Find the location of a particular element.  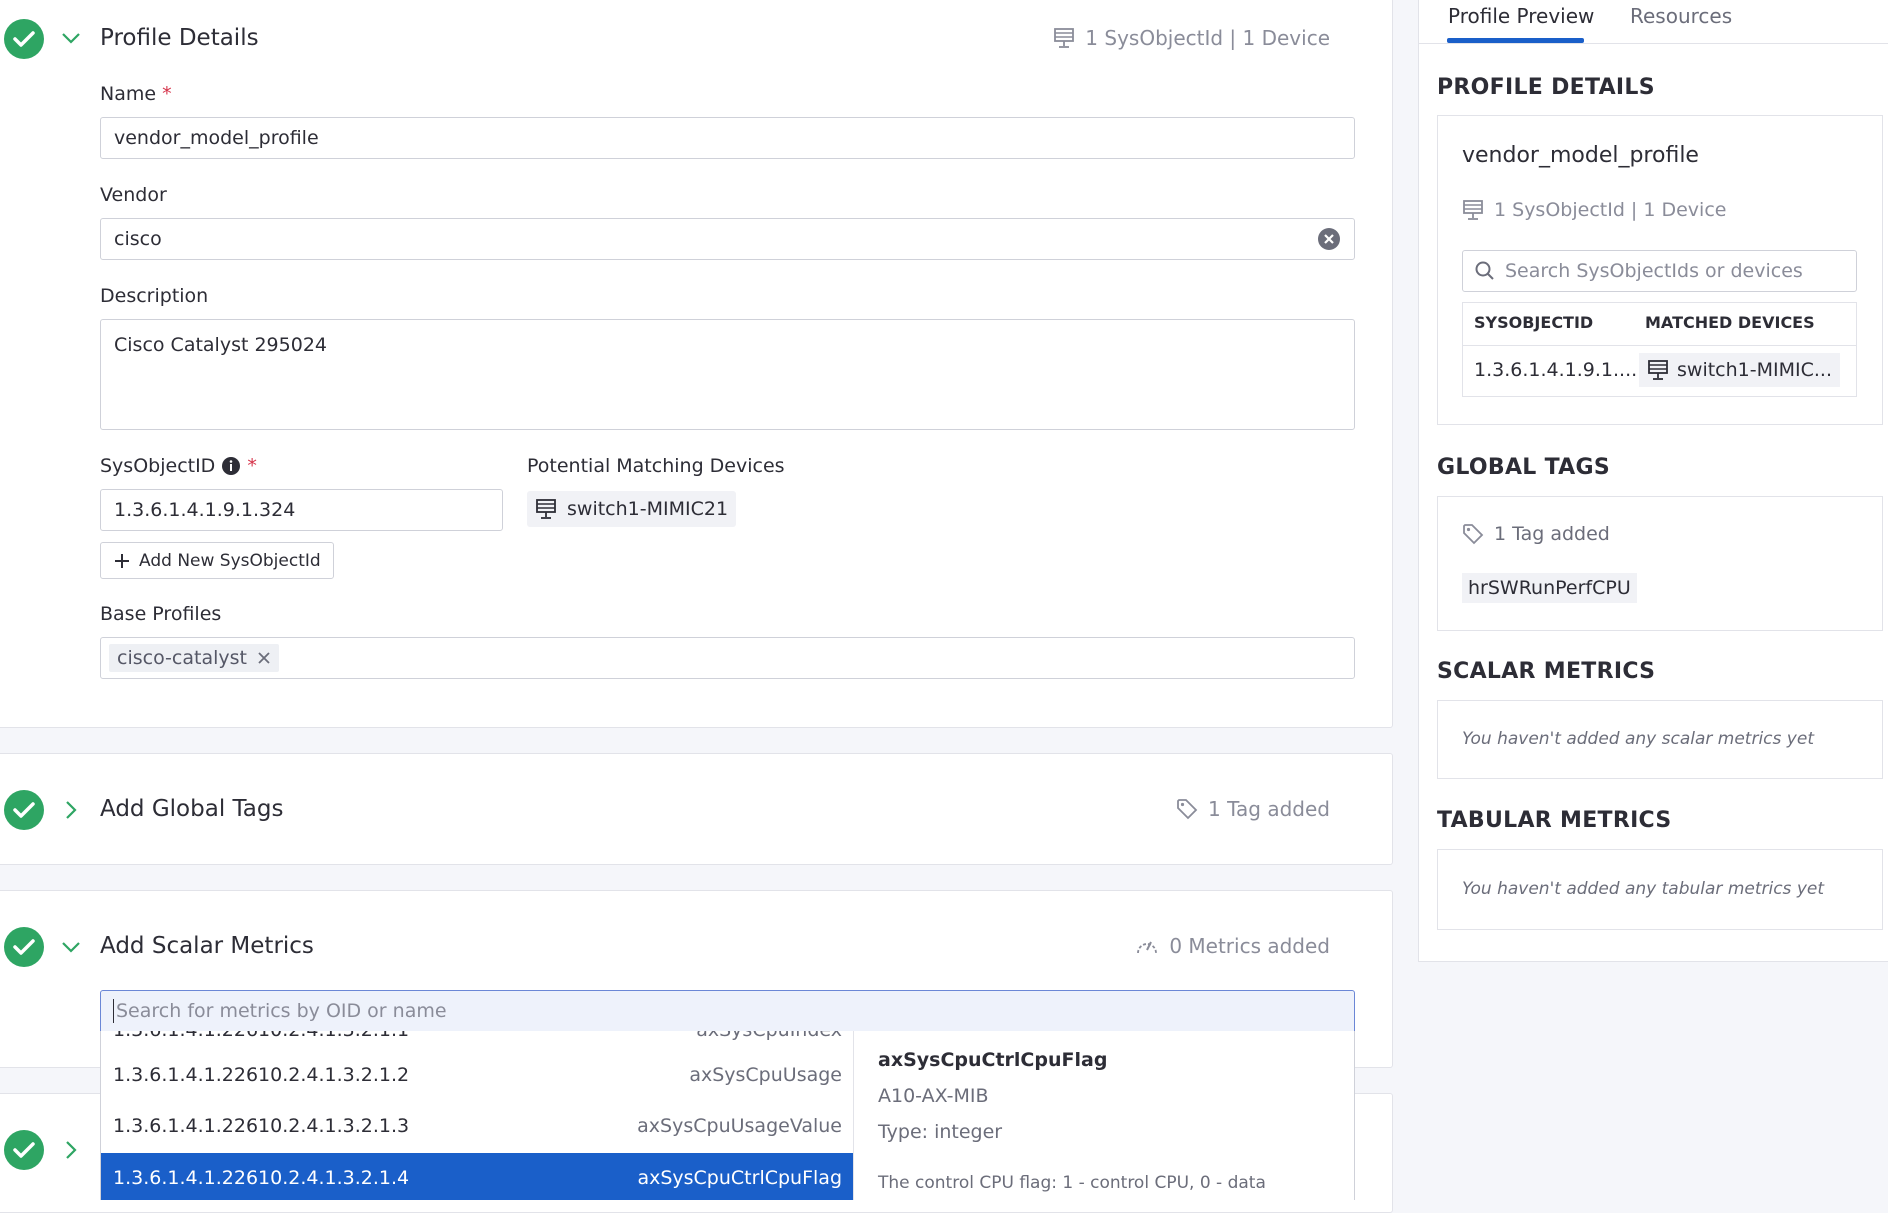

name-label: Name * is located at coordinates (136, 94).